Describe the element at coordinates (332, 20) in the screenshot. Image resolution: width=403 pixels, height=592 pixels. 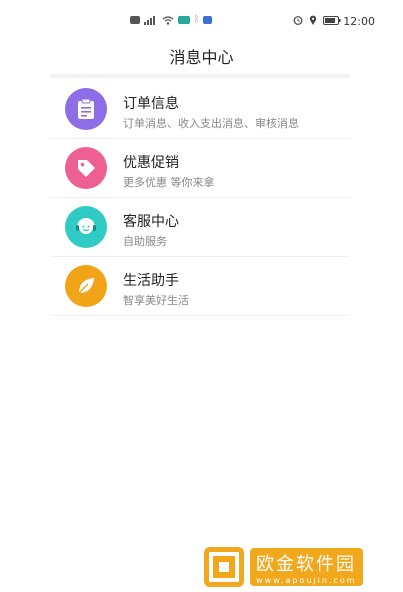
I see `battery-icon` at that location.